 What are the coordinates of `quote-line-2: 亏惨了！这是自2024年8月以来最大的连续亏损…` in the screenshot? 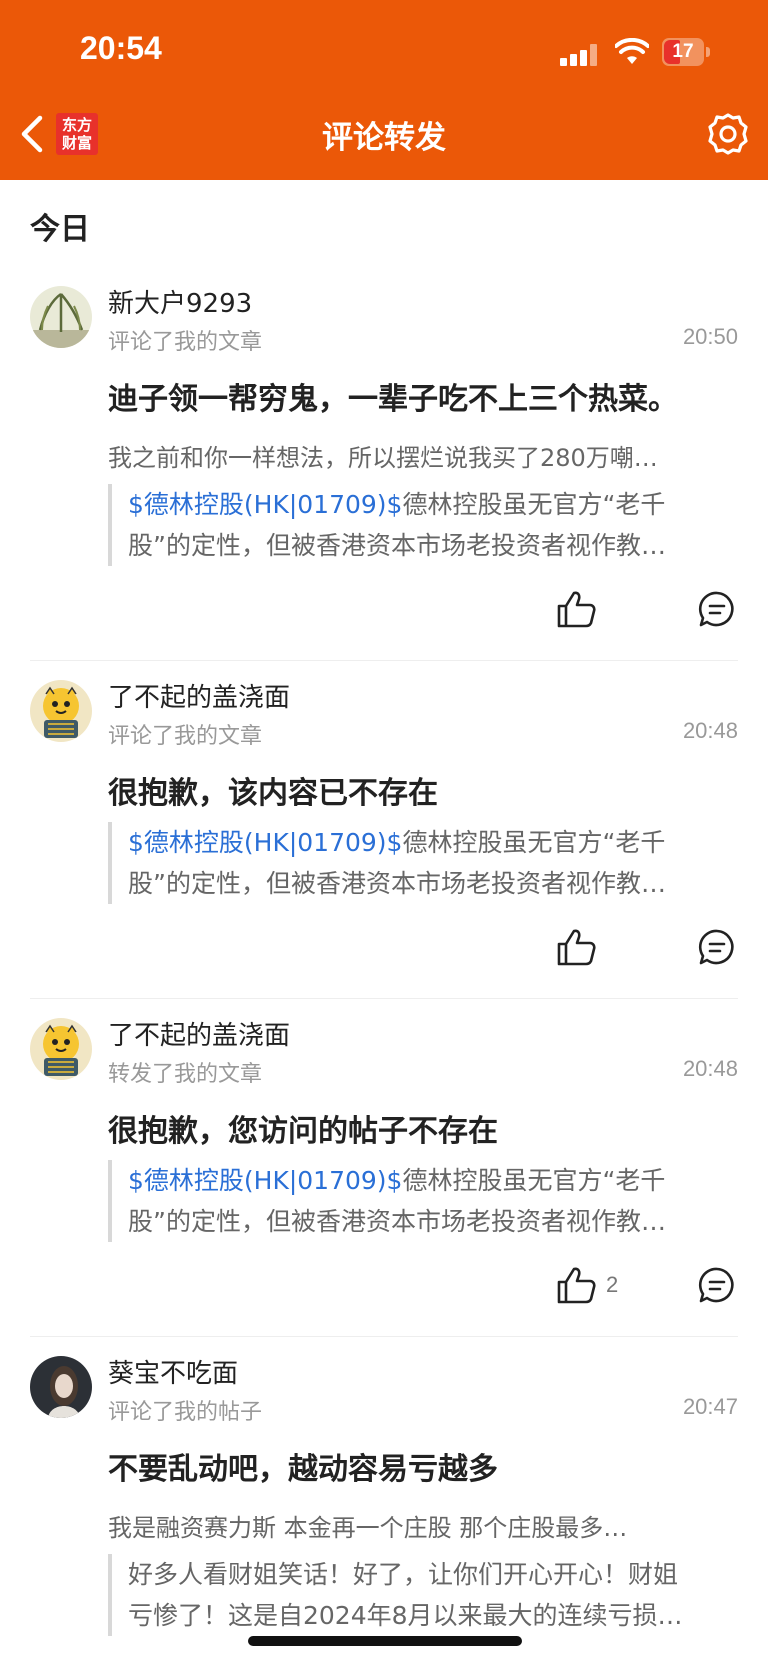 It's located at (405, 1615).